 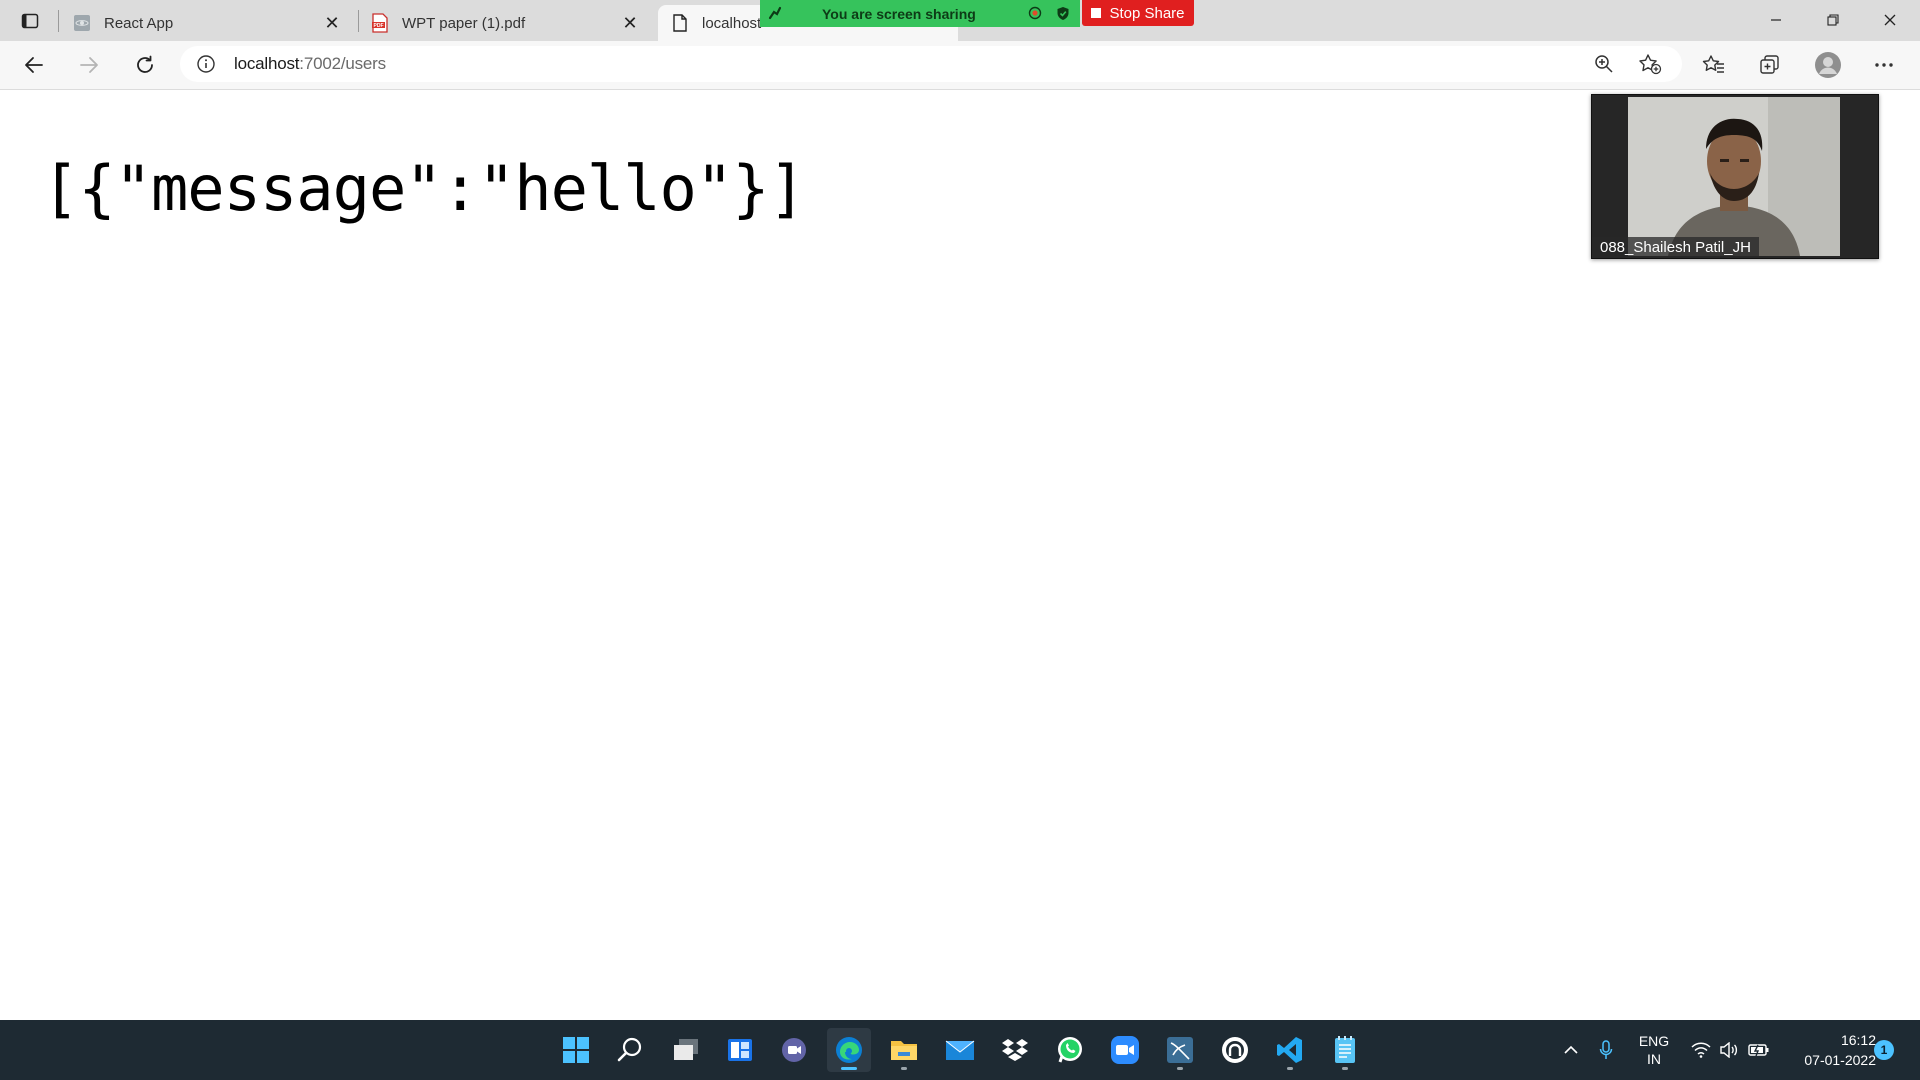 What do you see at coordinates (1714, 65) in the screenshot?
I see `favorites-icon` at bounding box center [1714, 65].